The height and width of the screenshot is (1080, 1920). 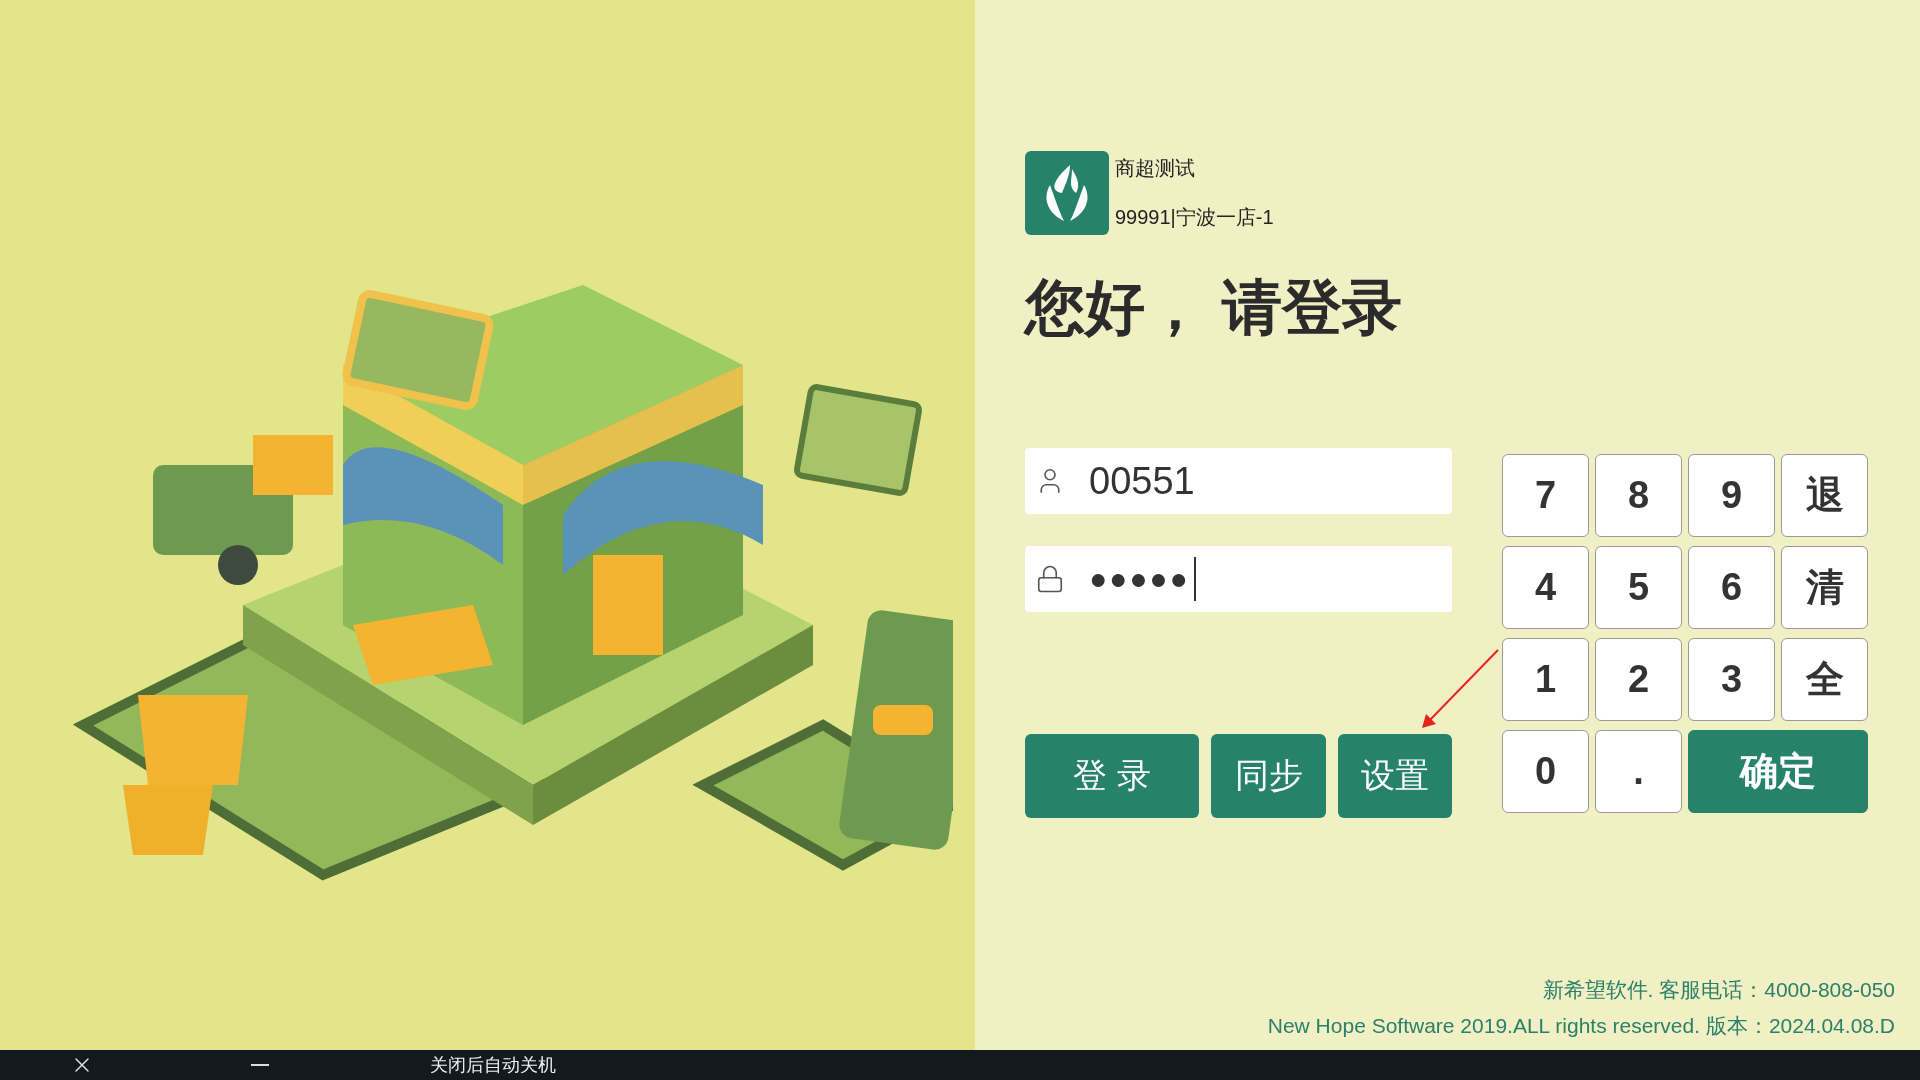 What do you see at coordinates (1139, 579) in the screenshot?
I see `password-value: ●●●●●` at bounding box center [1139, 579].